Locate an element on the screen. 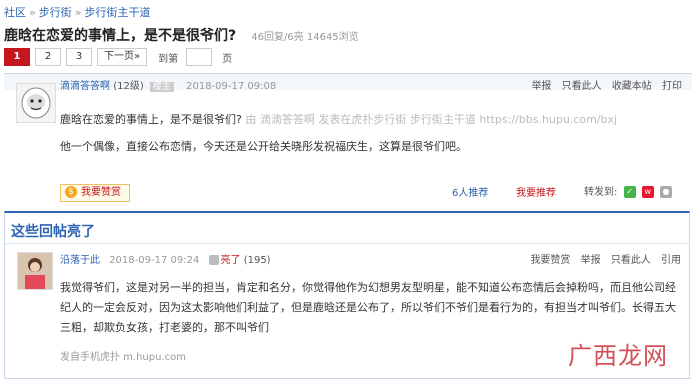 This screenshot has height=379, width=700. reward-label: 我要赞赏 is located at coordinates (101, 192).